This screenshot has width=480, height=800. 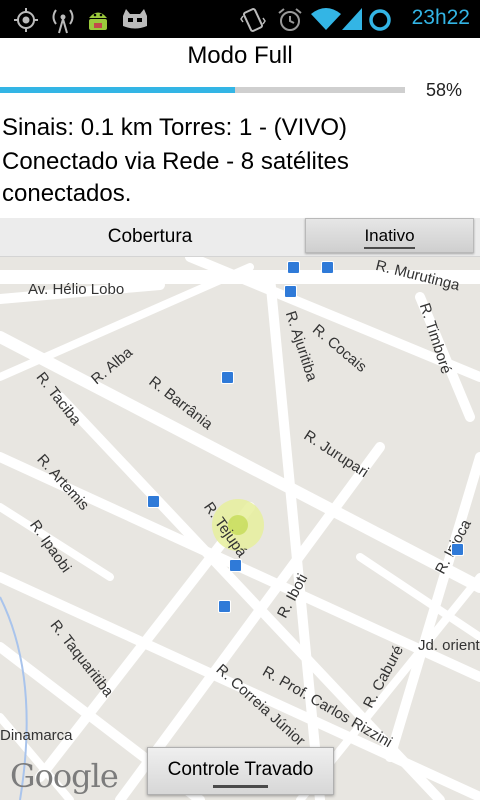 I want to click on tab-underline, so click(x=389, y=248).